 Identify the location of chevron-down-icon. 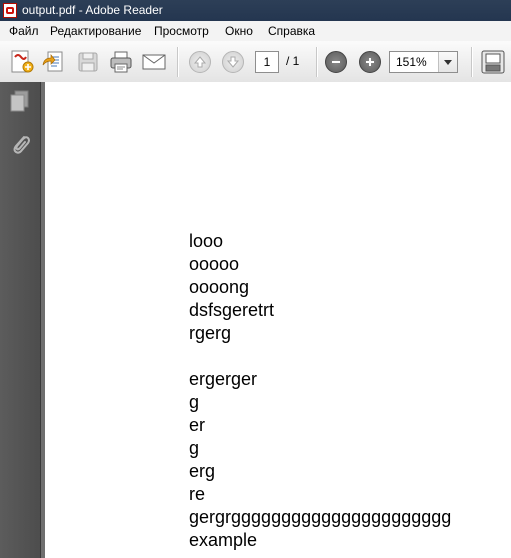
(447, 62).